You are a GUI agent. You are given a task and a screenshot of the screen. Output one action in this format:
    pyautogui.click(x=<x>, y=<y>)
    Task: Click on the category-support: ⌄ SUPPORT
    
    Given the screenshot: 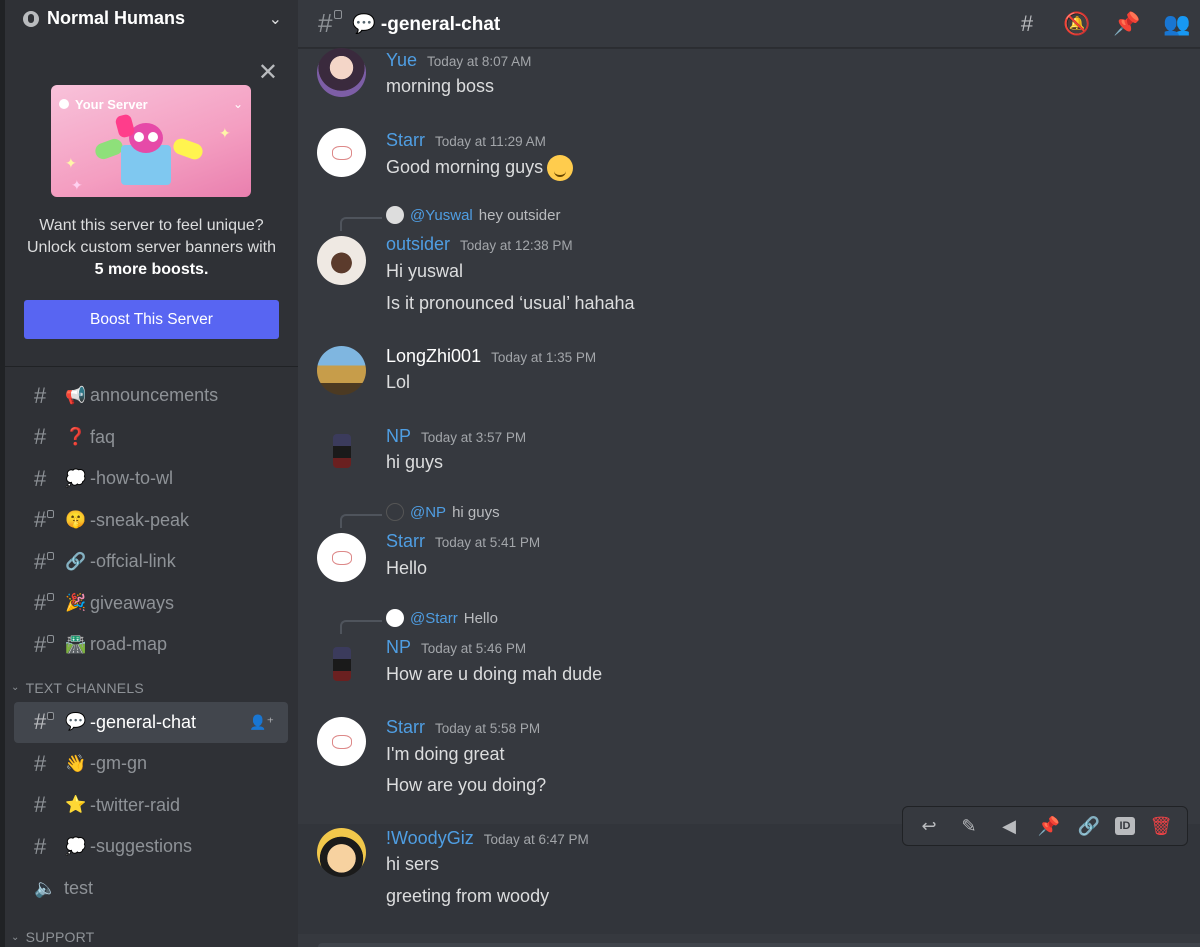 What is the action you would take?
    pyautogui.click(x=151, y=935)
    